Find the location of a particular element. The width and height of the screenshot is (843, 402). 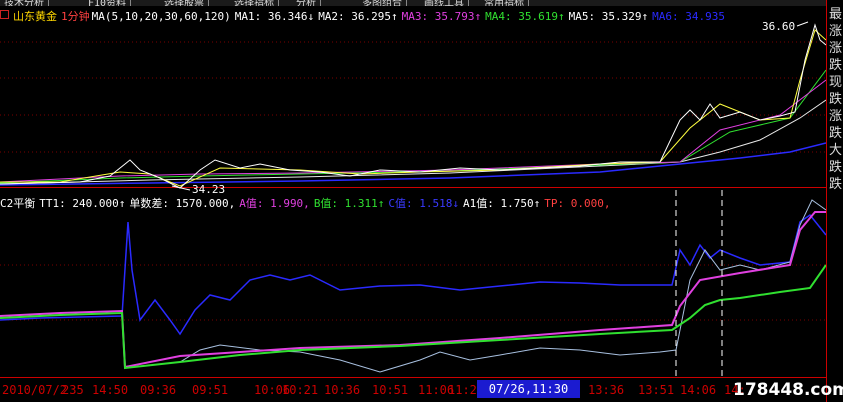

time-tick-label: 13:51 is located at coordinates (656, 390).